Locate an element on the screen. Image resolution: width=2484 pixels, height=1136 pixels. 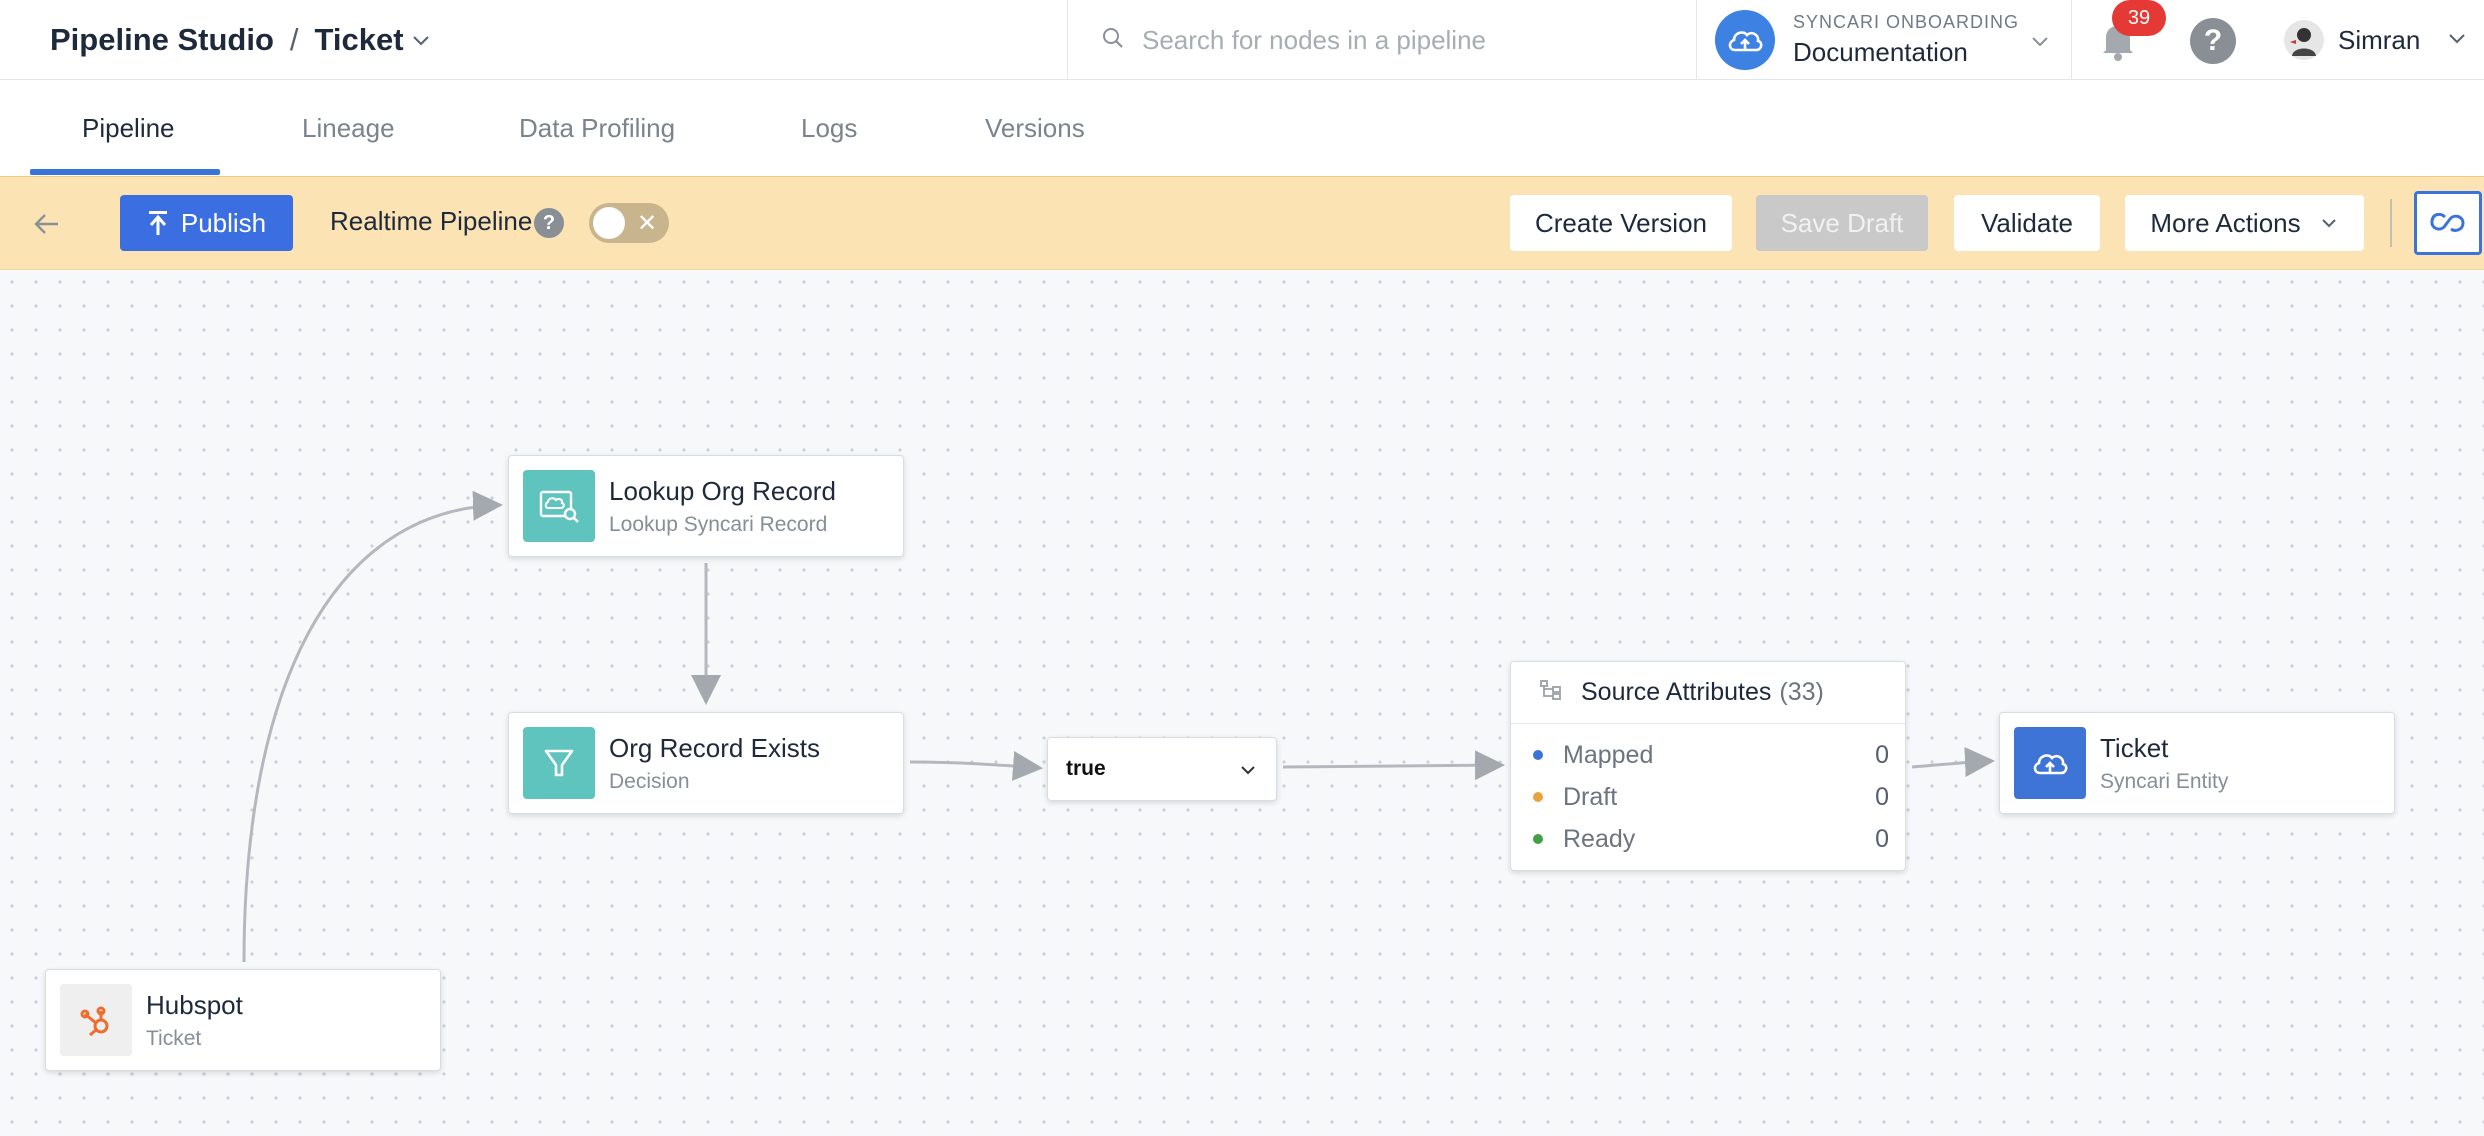
source-attributes-header: Source Attributes (33) is located at coordinates (1708, 693).